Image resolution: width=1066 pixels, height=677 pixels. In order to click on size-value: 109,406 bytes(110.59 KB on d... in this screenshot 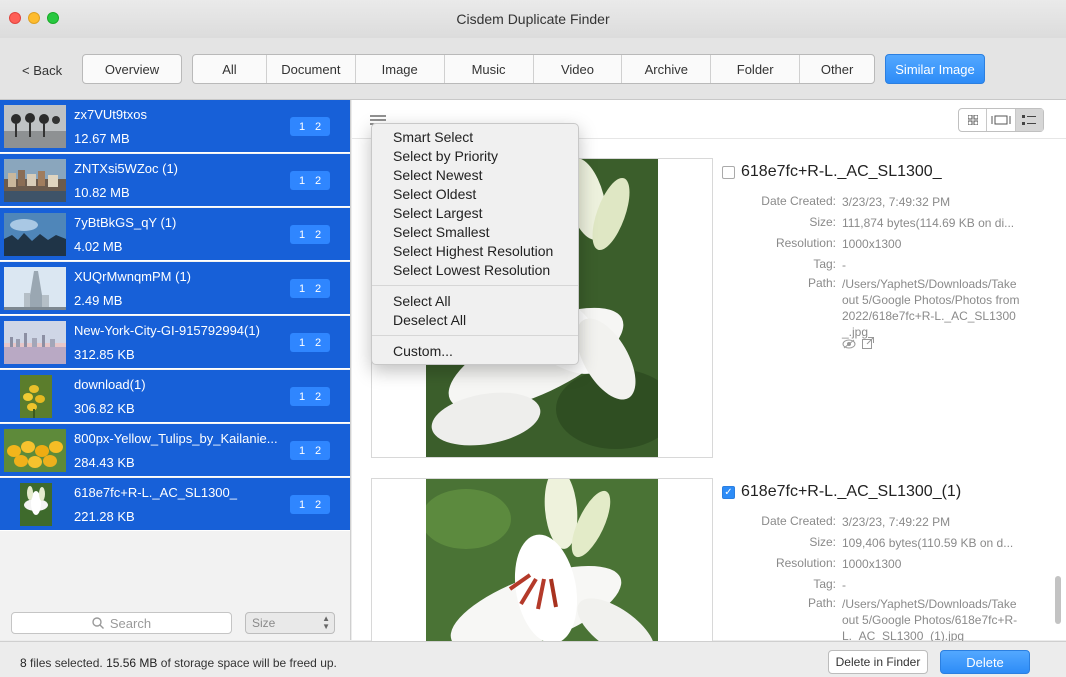, I will do `click(928, 543)`.